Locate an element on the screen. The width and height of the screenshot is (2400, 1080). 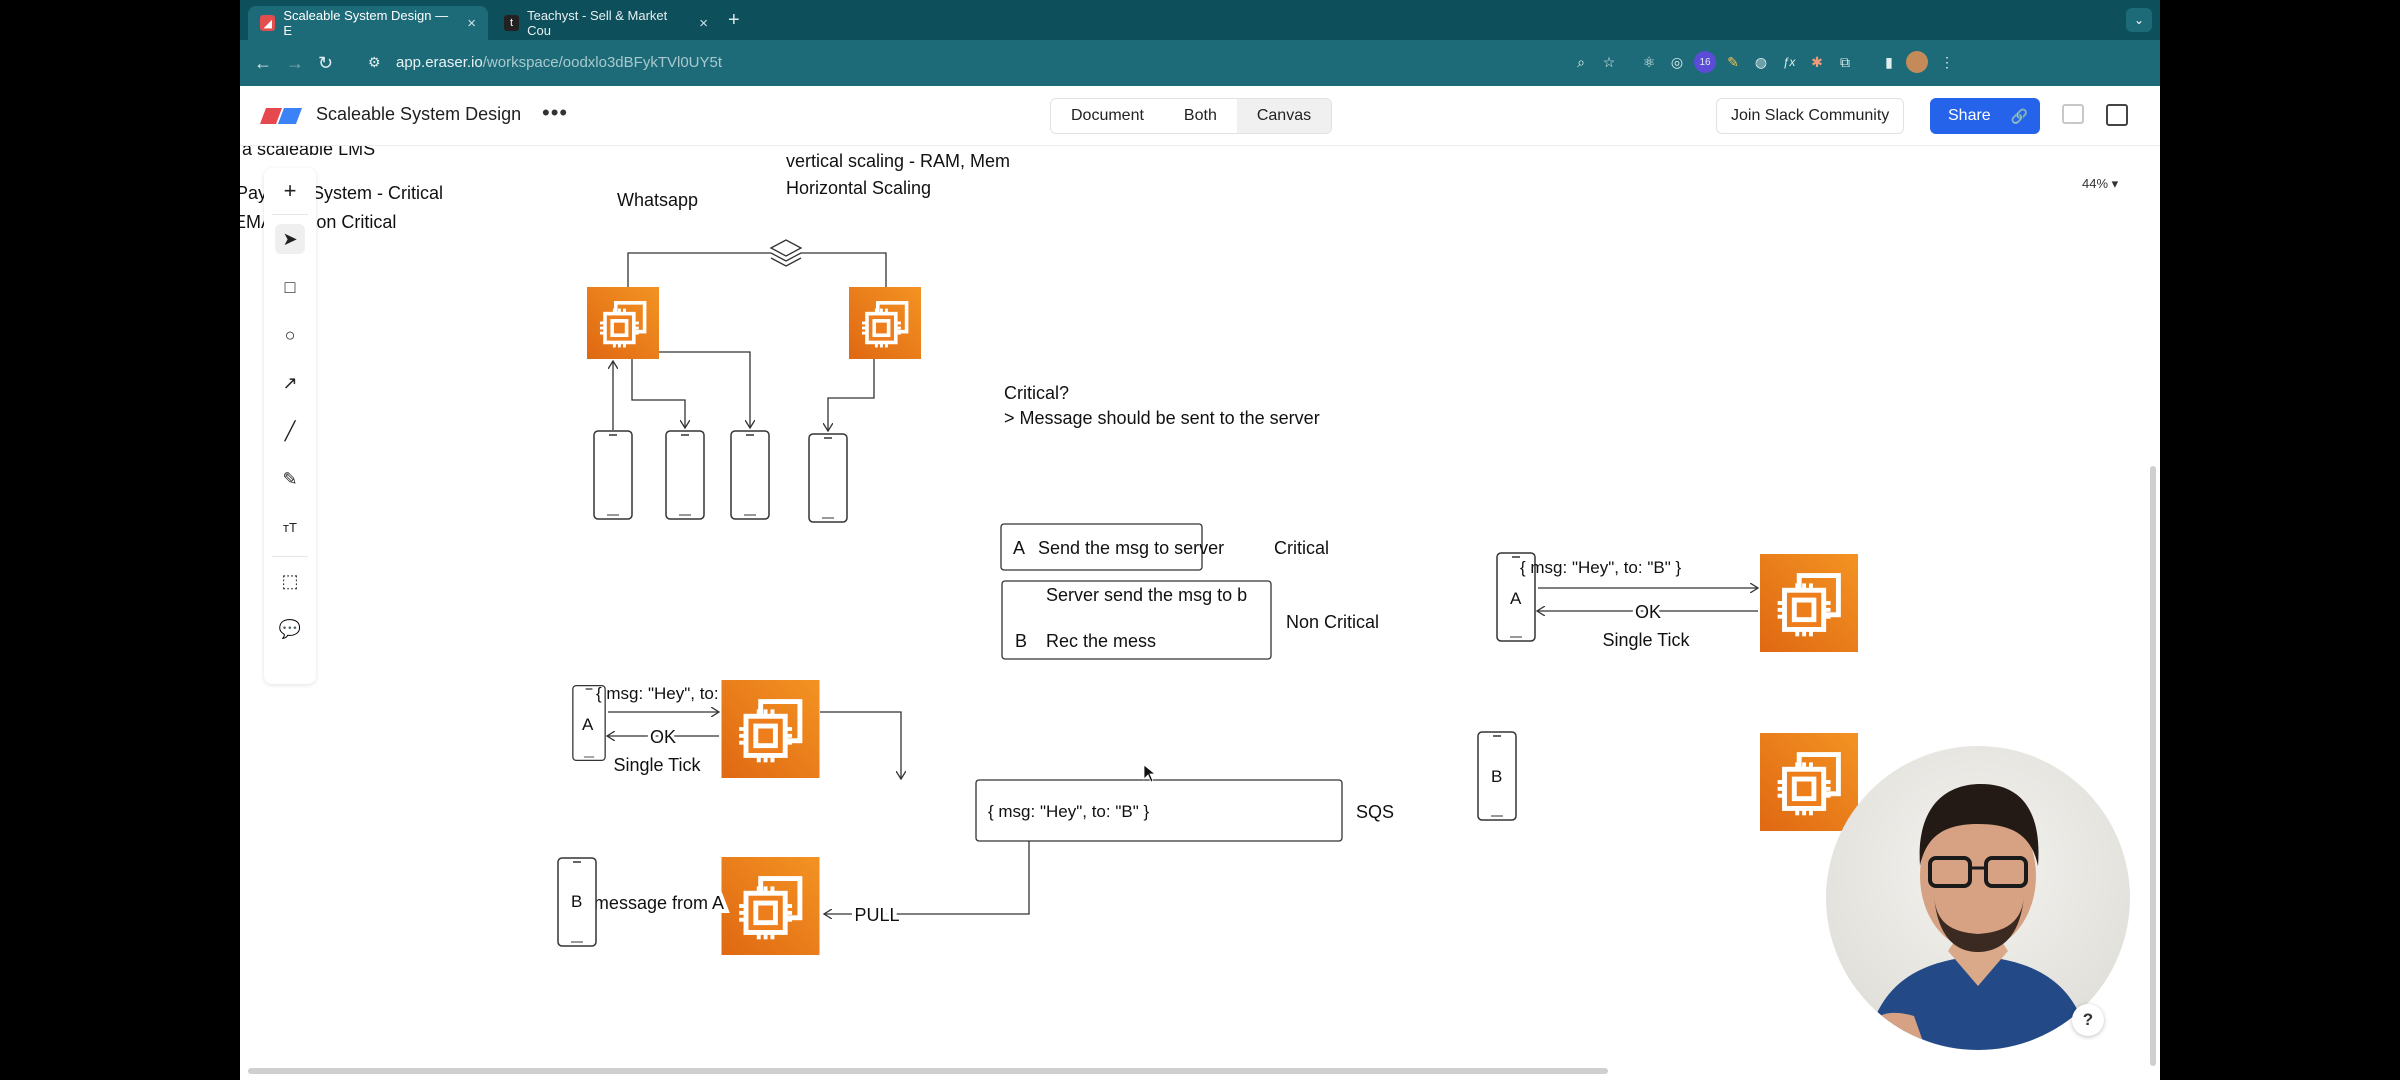
label-pull: PULL is located at coordinates (876, 915).